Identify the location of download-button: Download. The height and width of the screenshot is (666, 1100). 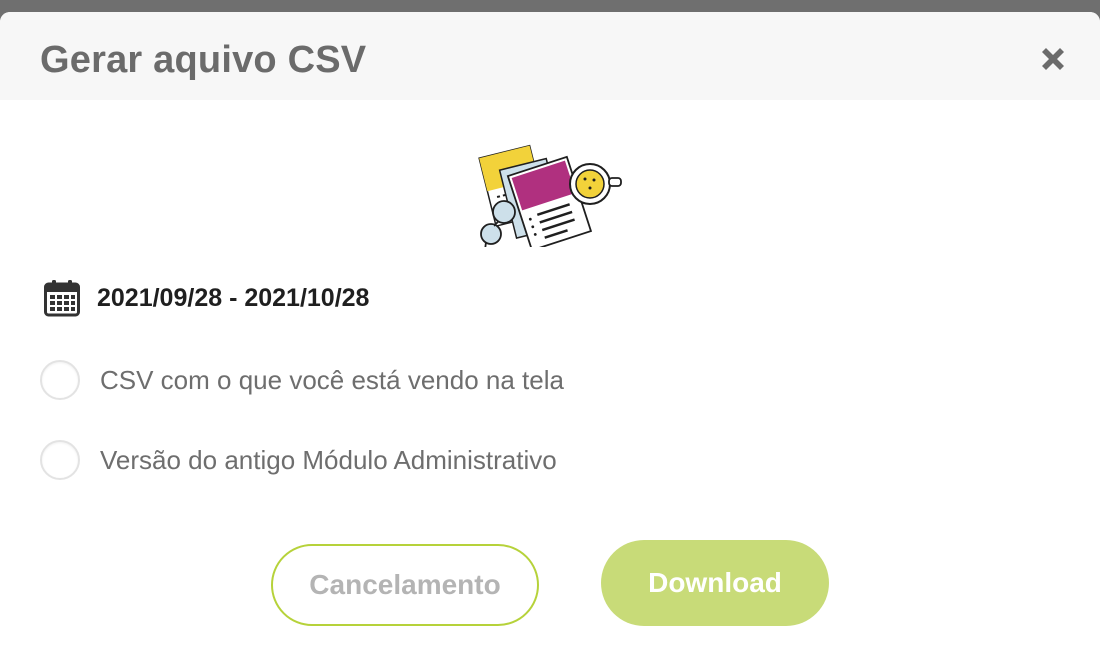
(715, 583).